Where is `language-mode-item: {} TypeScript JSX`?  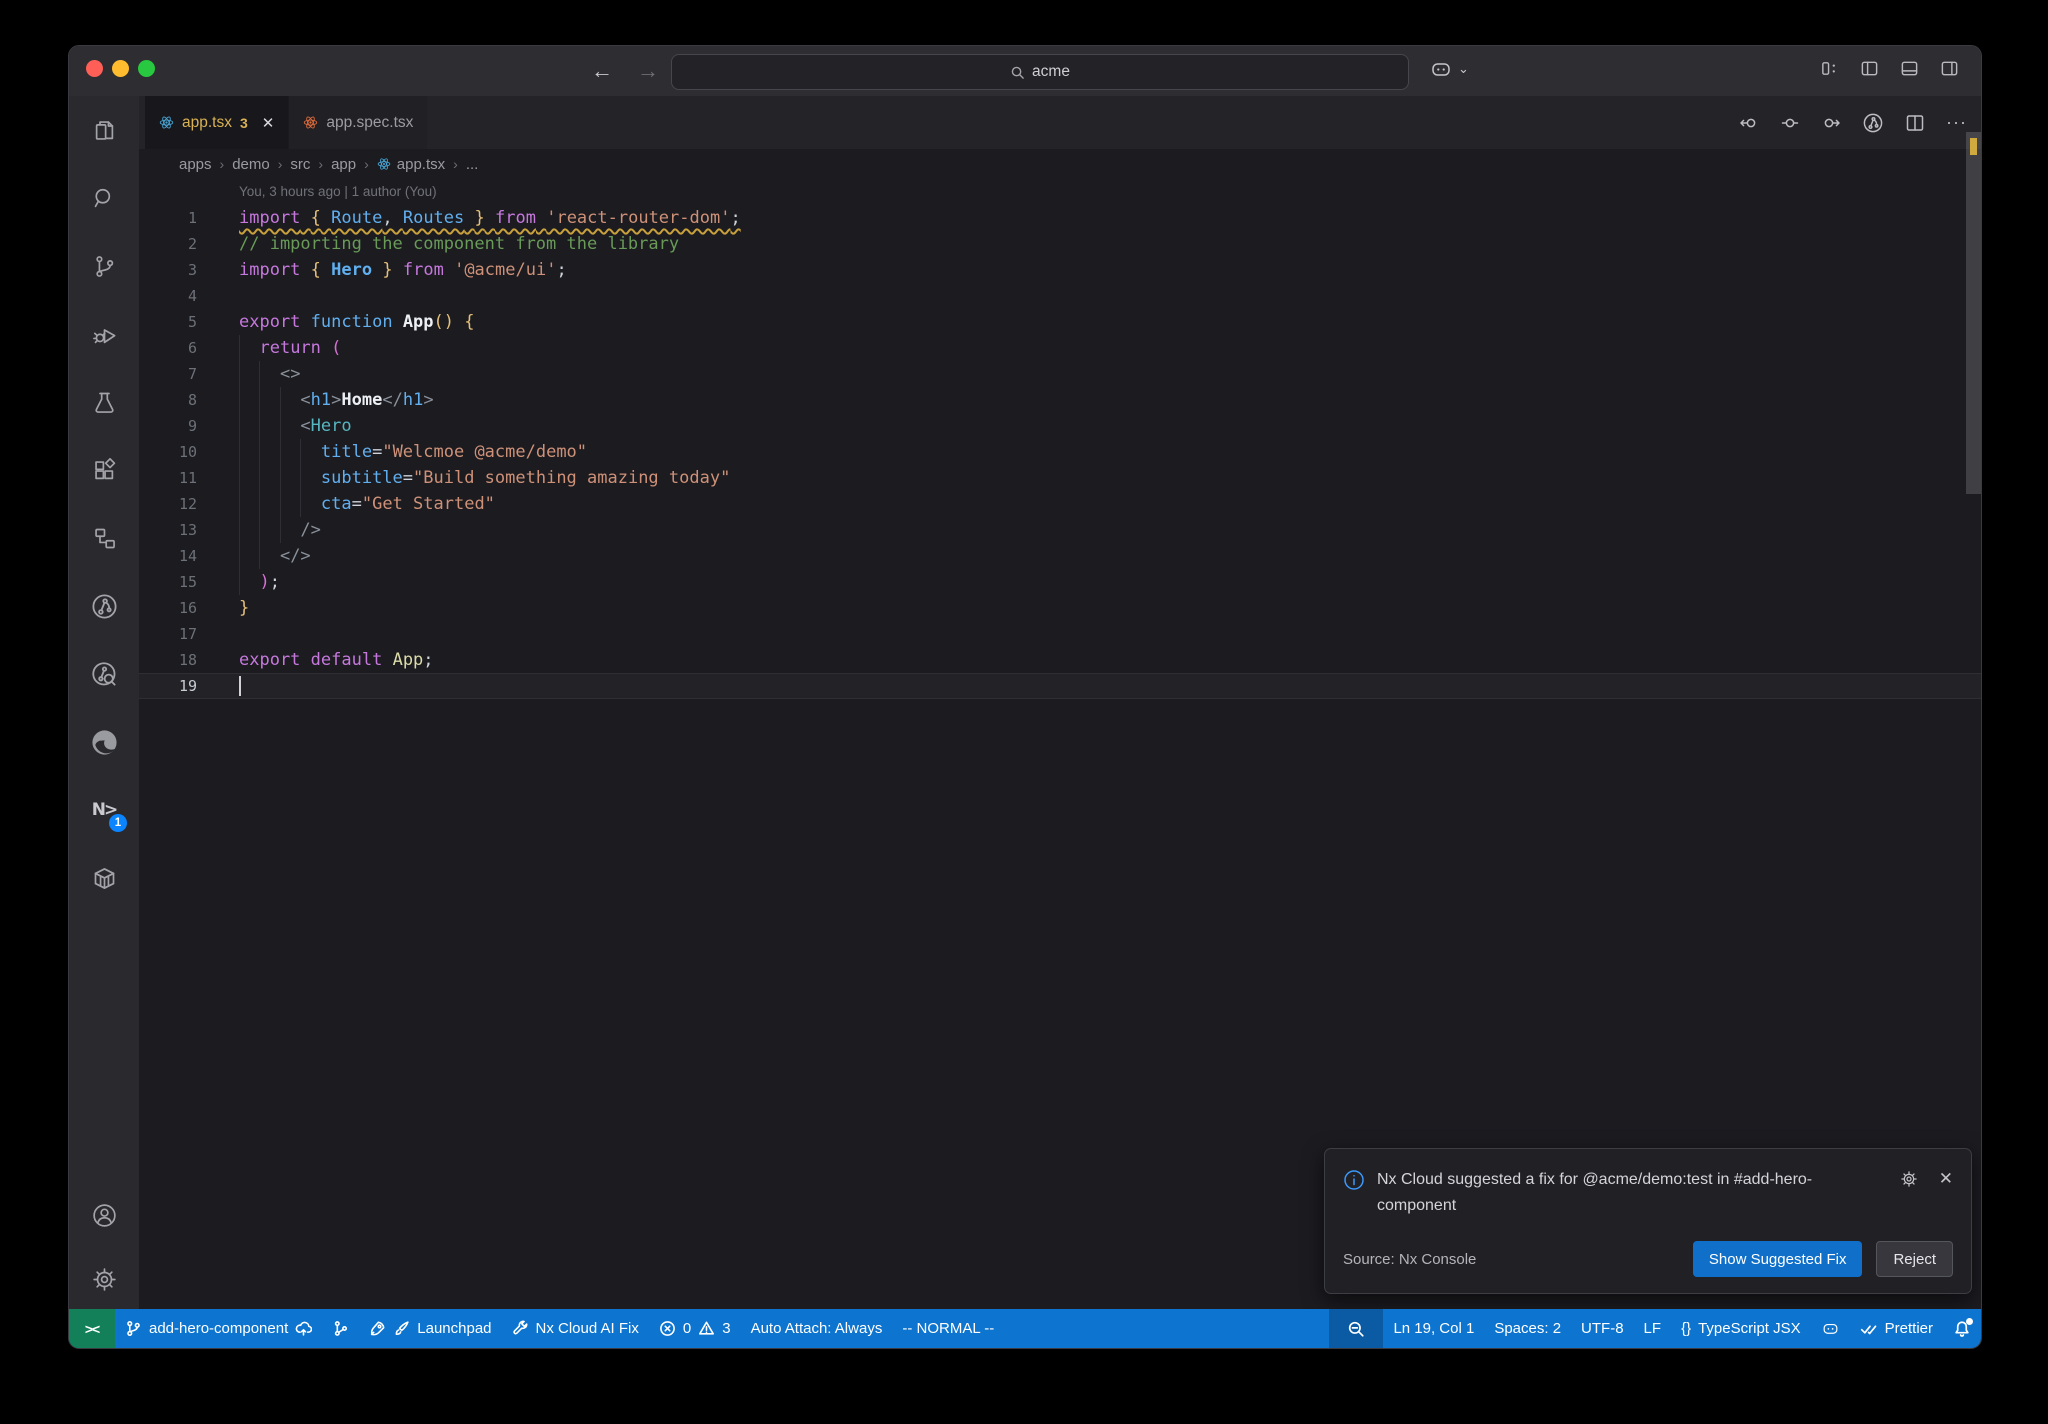 language-mode-item: {} TypeScript JSX is located at coordinates (1741, 1328).